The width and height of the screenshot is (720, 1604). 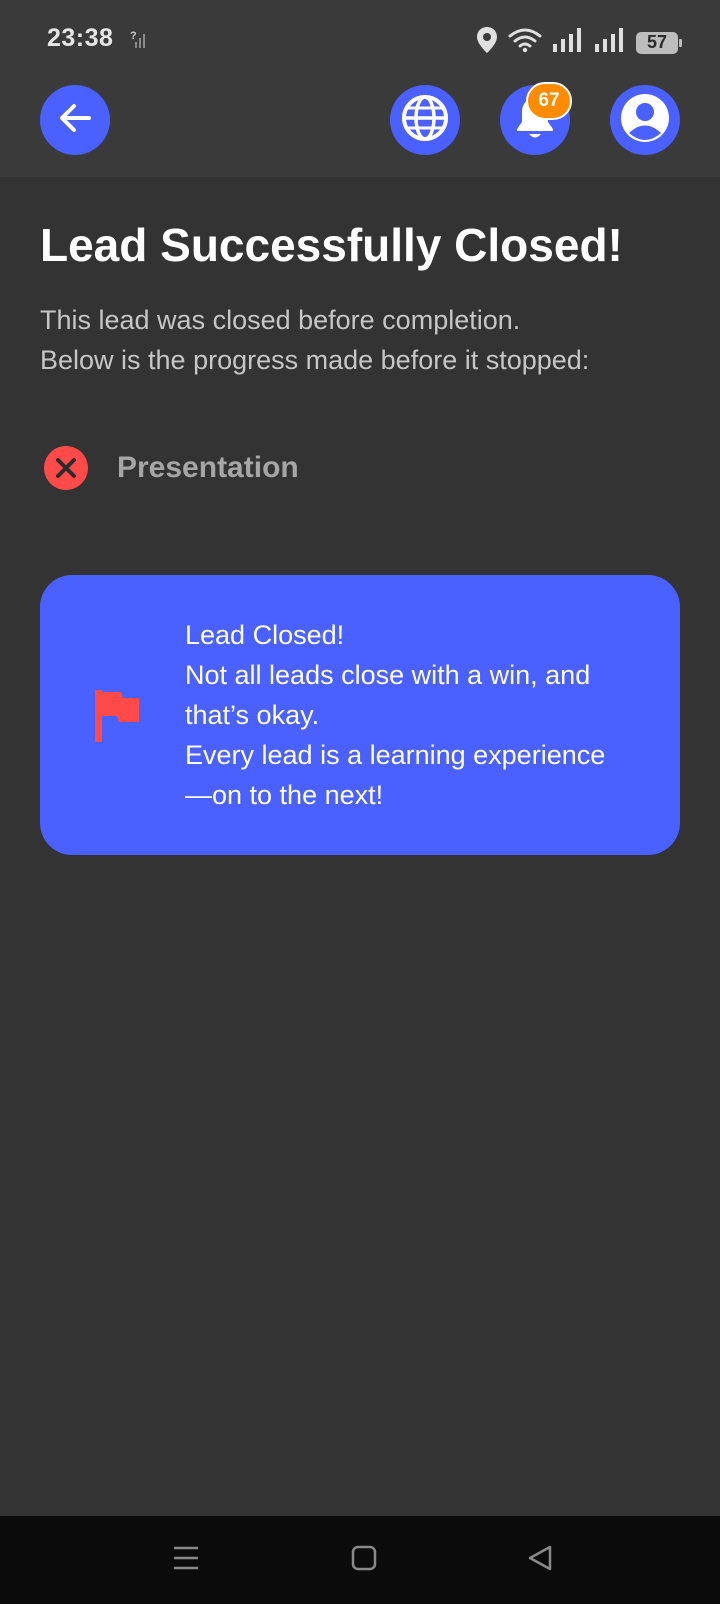 I want to click on progress-step: Presentation, so click(x=171, y=468).